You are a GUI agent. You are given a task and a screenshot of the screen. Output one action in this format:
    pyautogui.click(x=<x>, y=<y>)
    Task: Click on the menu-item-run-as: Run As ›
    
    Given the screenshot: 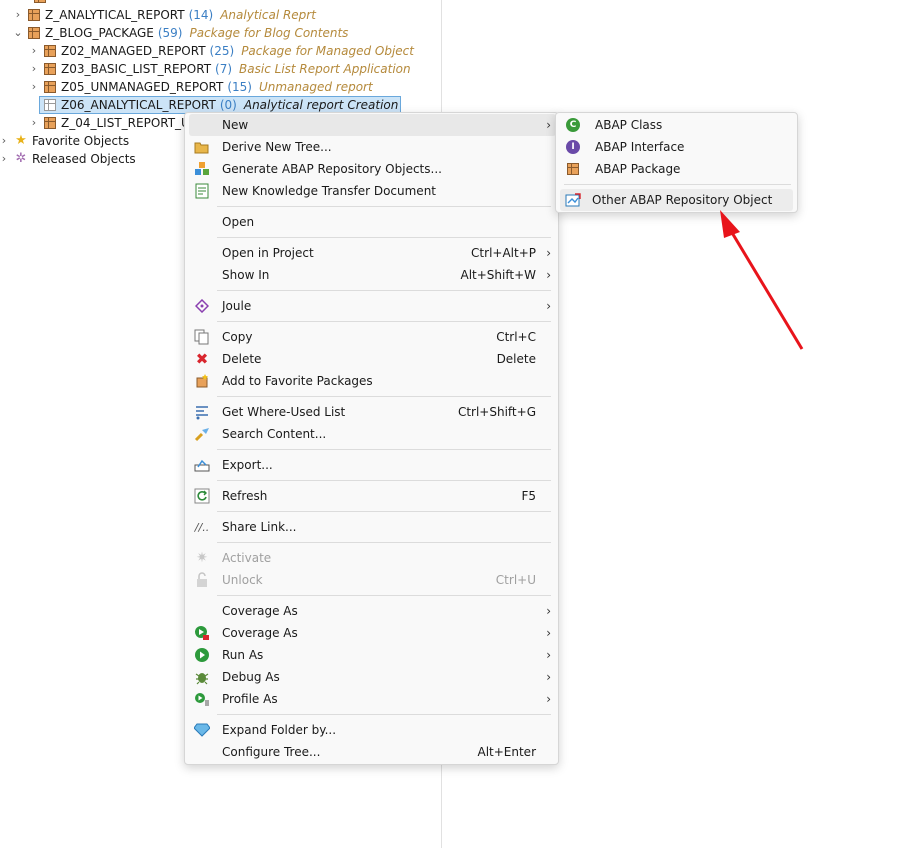 What is the action you would take?
    pyautogui.click(x=372, y=655)
    